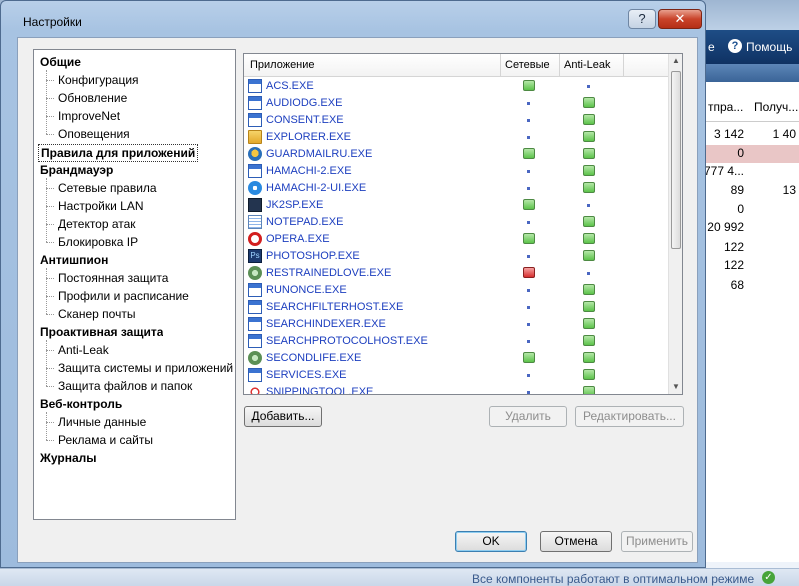  I want to click on app-rule-row: SNIPPINGTOOL.EXE, so click(456, 389).